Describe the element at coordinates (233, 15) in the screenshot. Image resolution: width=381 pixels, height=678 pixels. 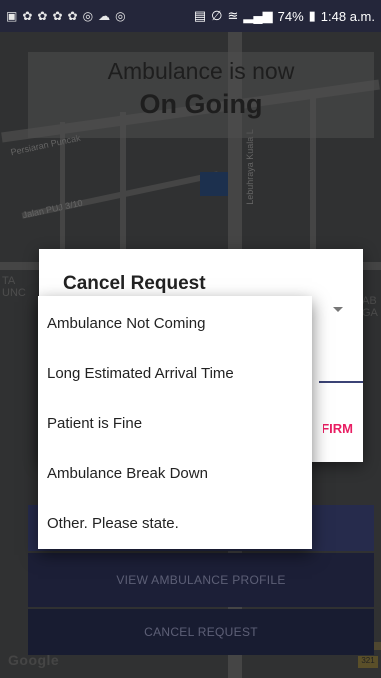
I see `wifi-icon: ≊` at that location.